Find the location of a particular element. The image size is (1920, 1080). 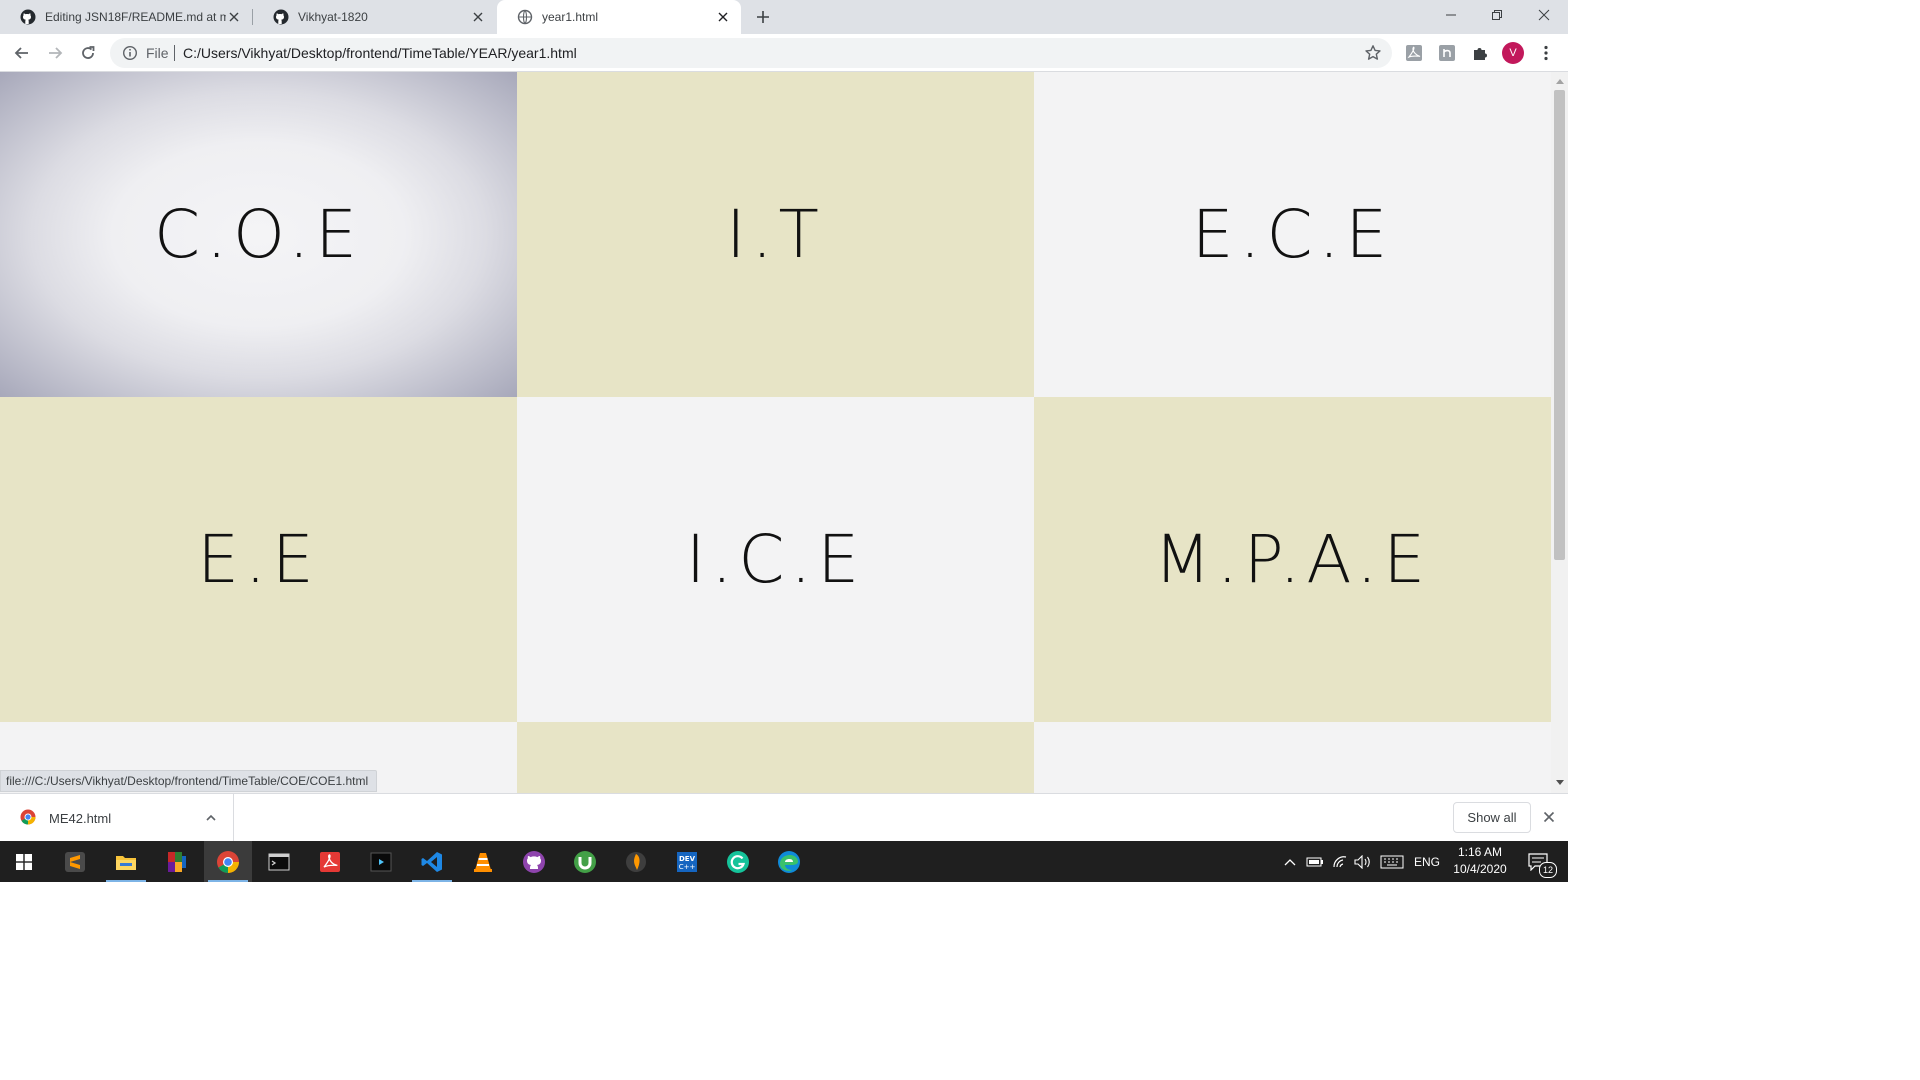

sublime-text-icon is located at coordinates (75, 861).